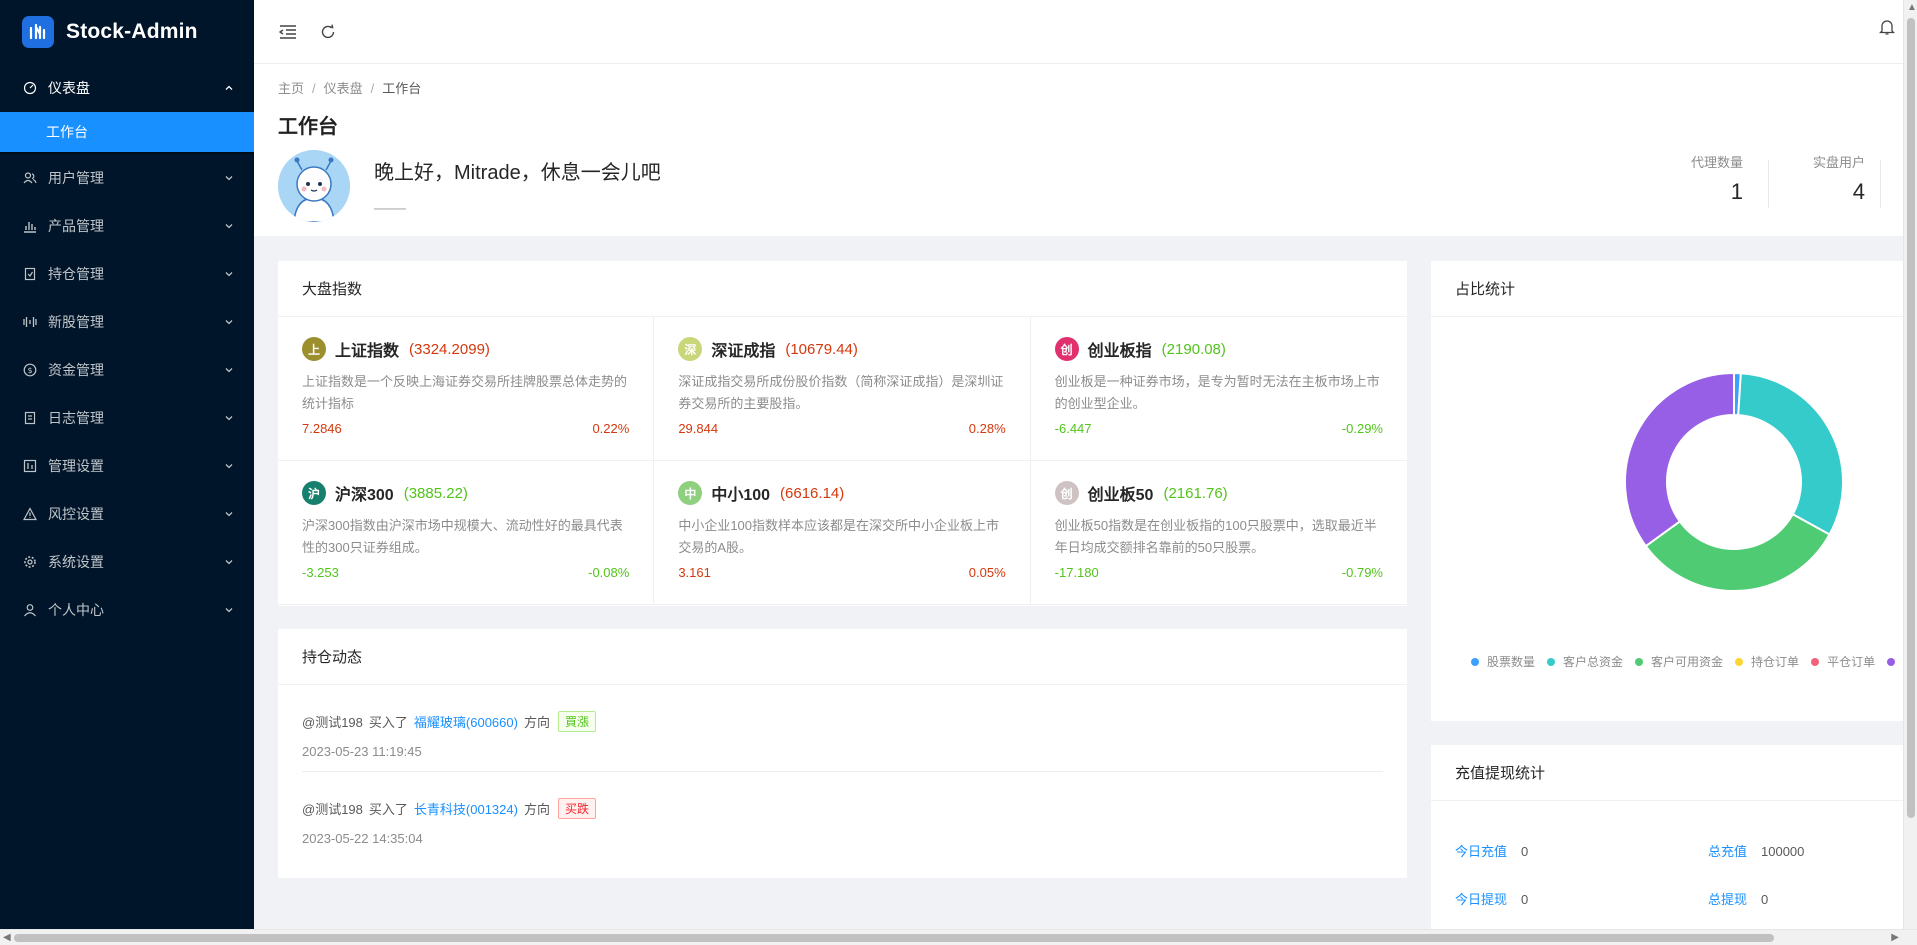 Image resolution: width=1917 pixels, height=945 pixels. What do you see at coordinates (1679, 661) in the screenshot?
I see `legend-item: 客户可用资金` at bounding box center [1679, 661].